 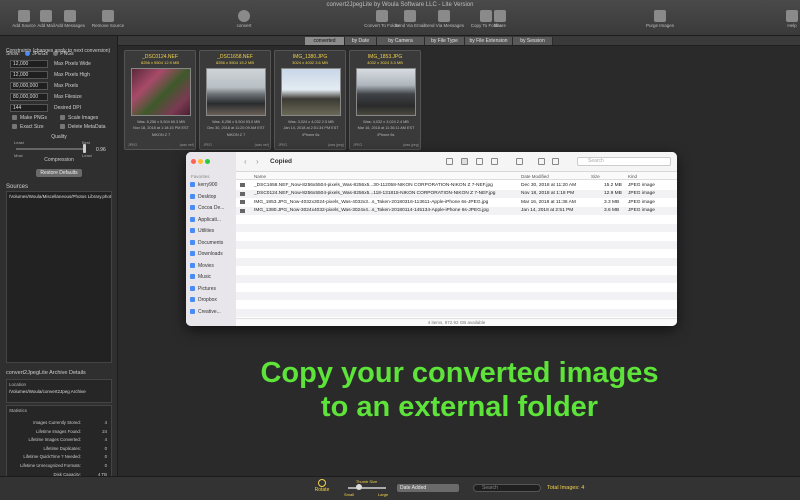 What do you see at coordinates (213, 186) in the screenshot?
I see `finder-sidebar-item: kerry900` at bounding box center [213, 186].